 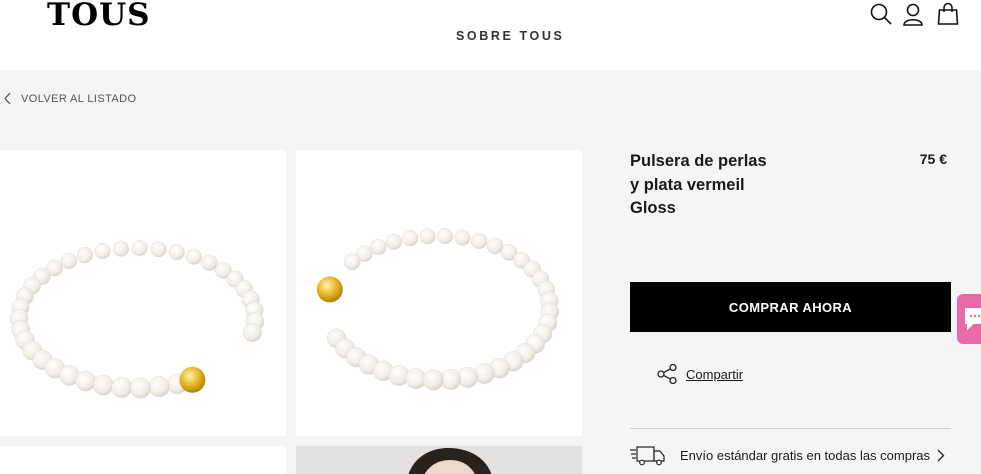 I want to click on divider, so click(x=790, y=428).